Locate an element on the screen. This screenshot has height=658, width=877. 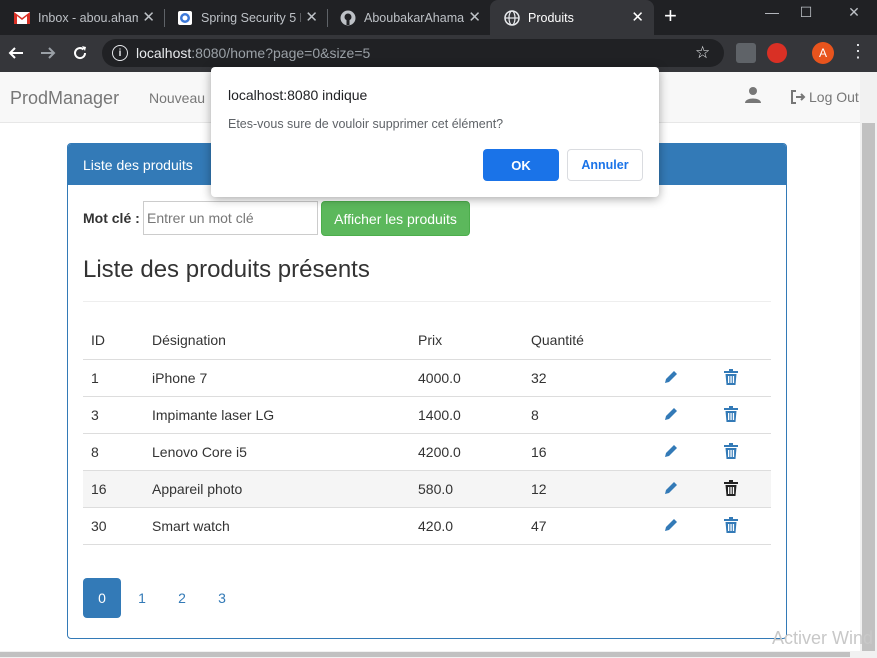
github-icon is located at coordinates (348, 18).